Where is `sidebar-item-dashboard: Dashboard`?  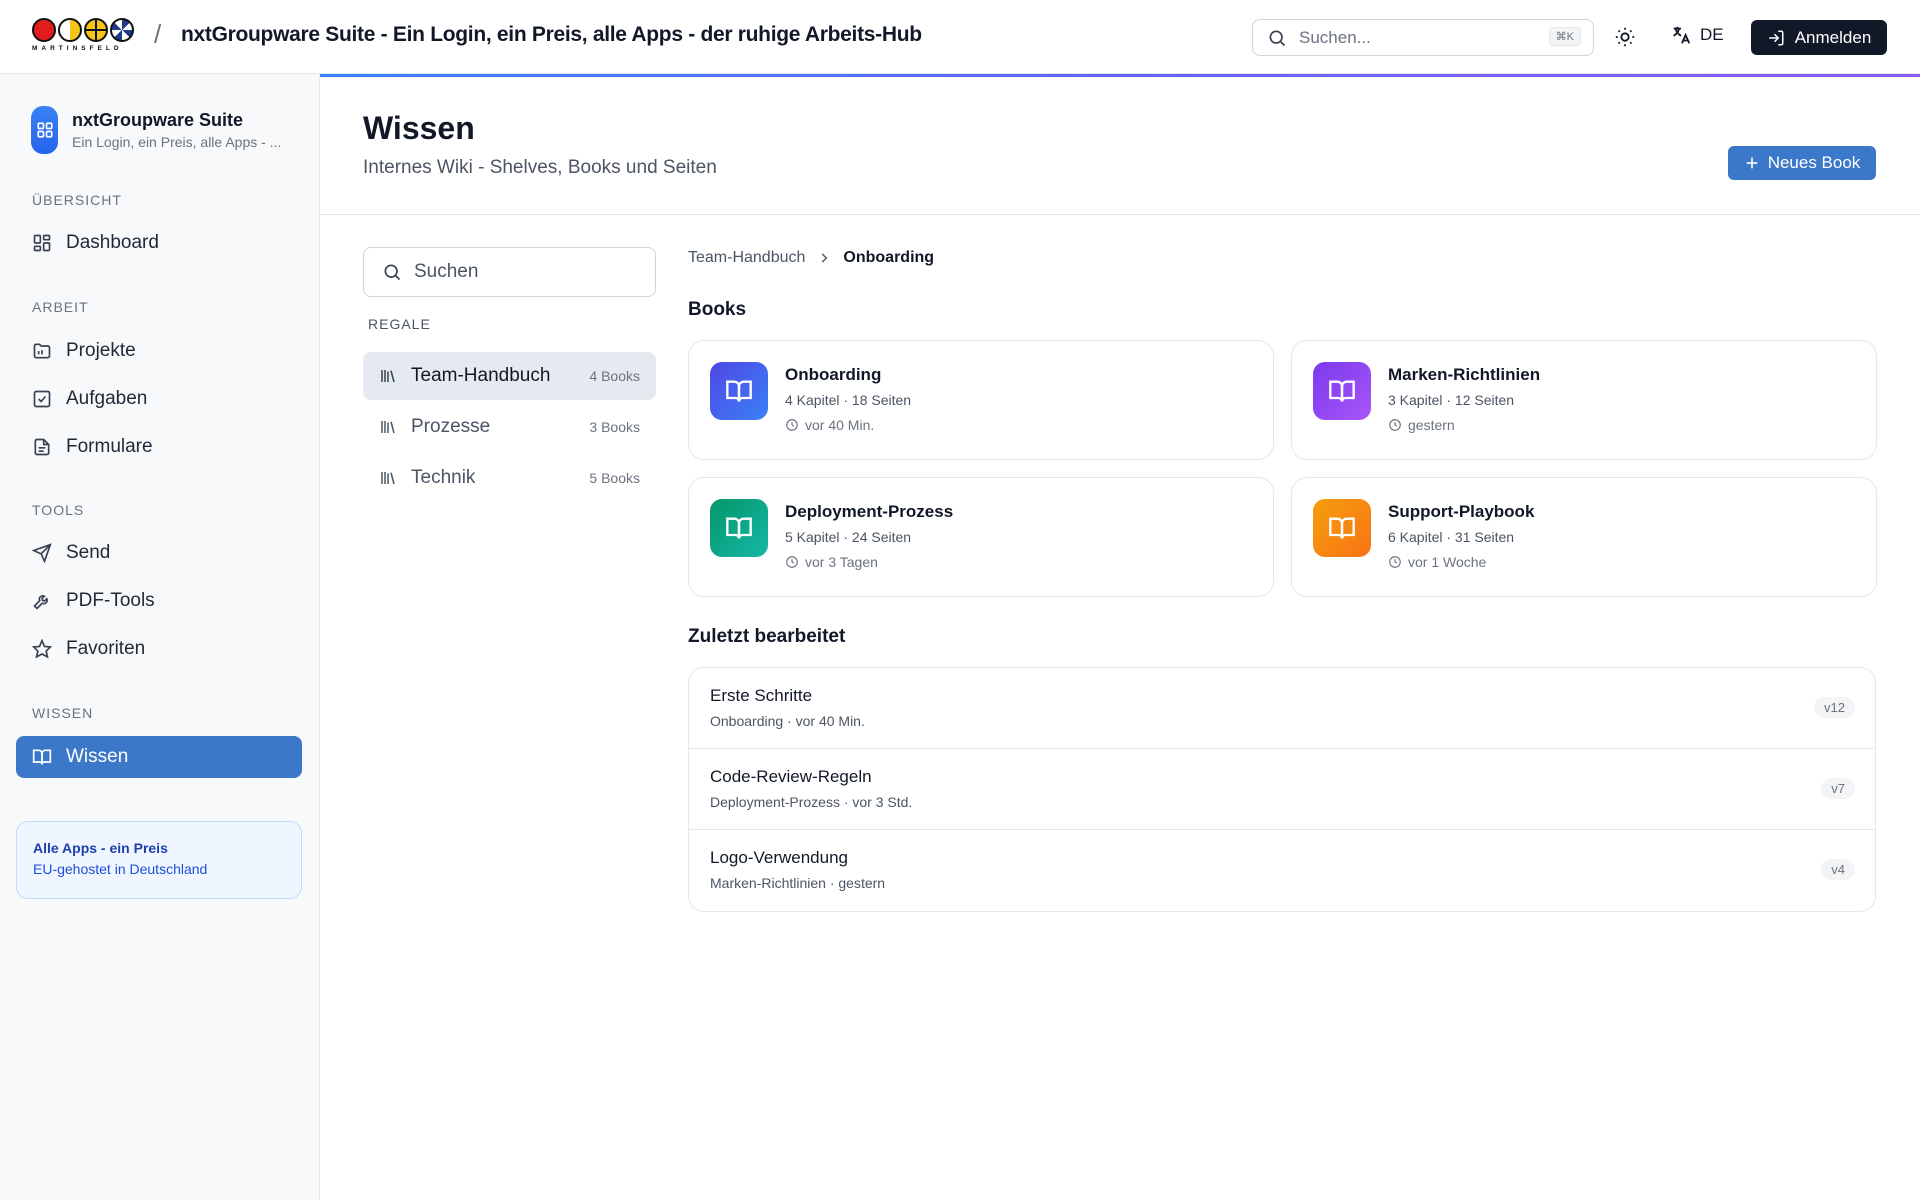 sidebar-item-dashboard: Dashboard is located at coordinates (95, 243).